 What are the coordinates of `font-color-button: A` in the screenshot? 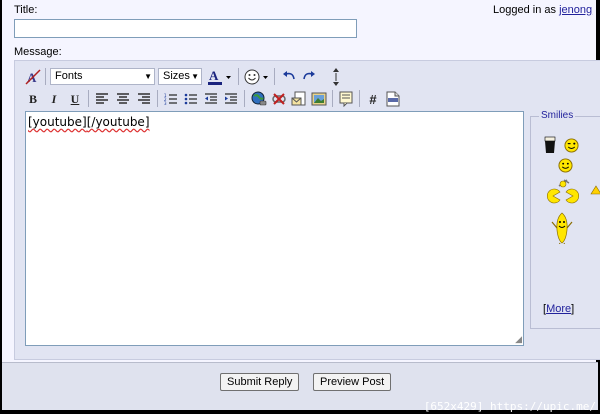 It's located at (220, 77).